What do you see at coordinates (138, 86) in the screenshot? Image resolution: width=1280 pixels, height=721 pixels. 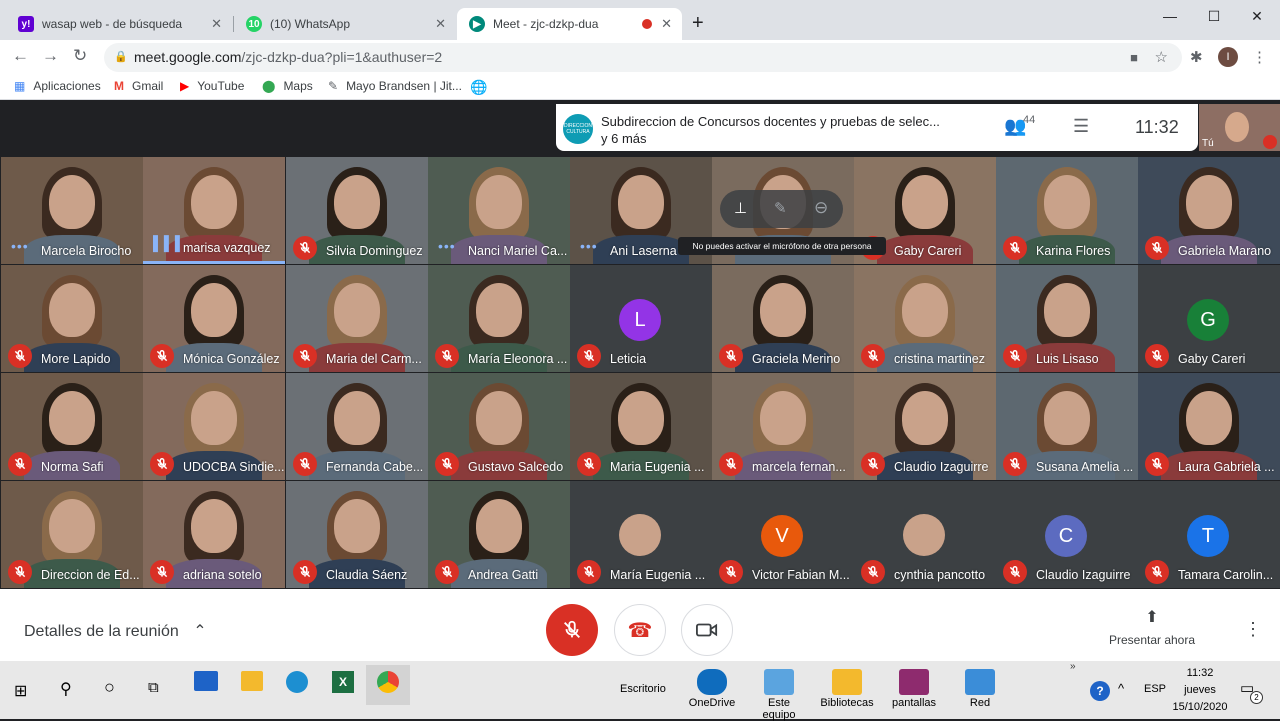 I see `bookmark-gmail: M Gmail` at bounding box center [138, 86].